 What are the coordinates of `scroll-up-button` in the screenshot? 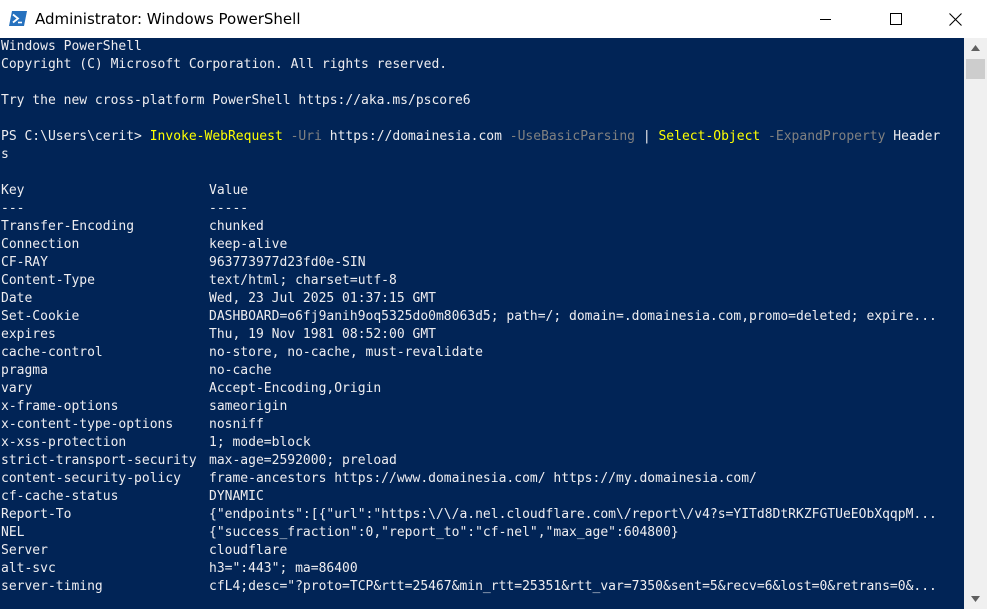 It's located at (975, 48).